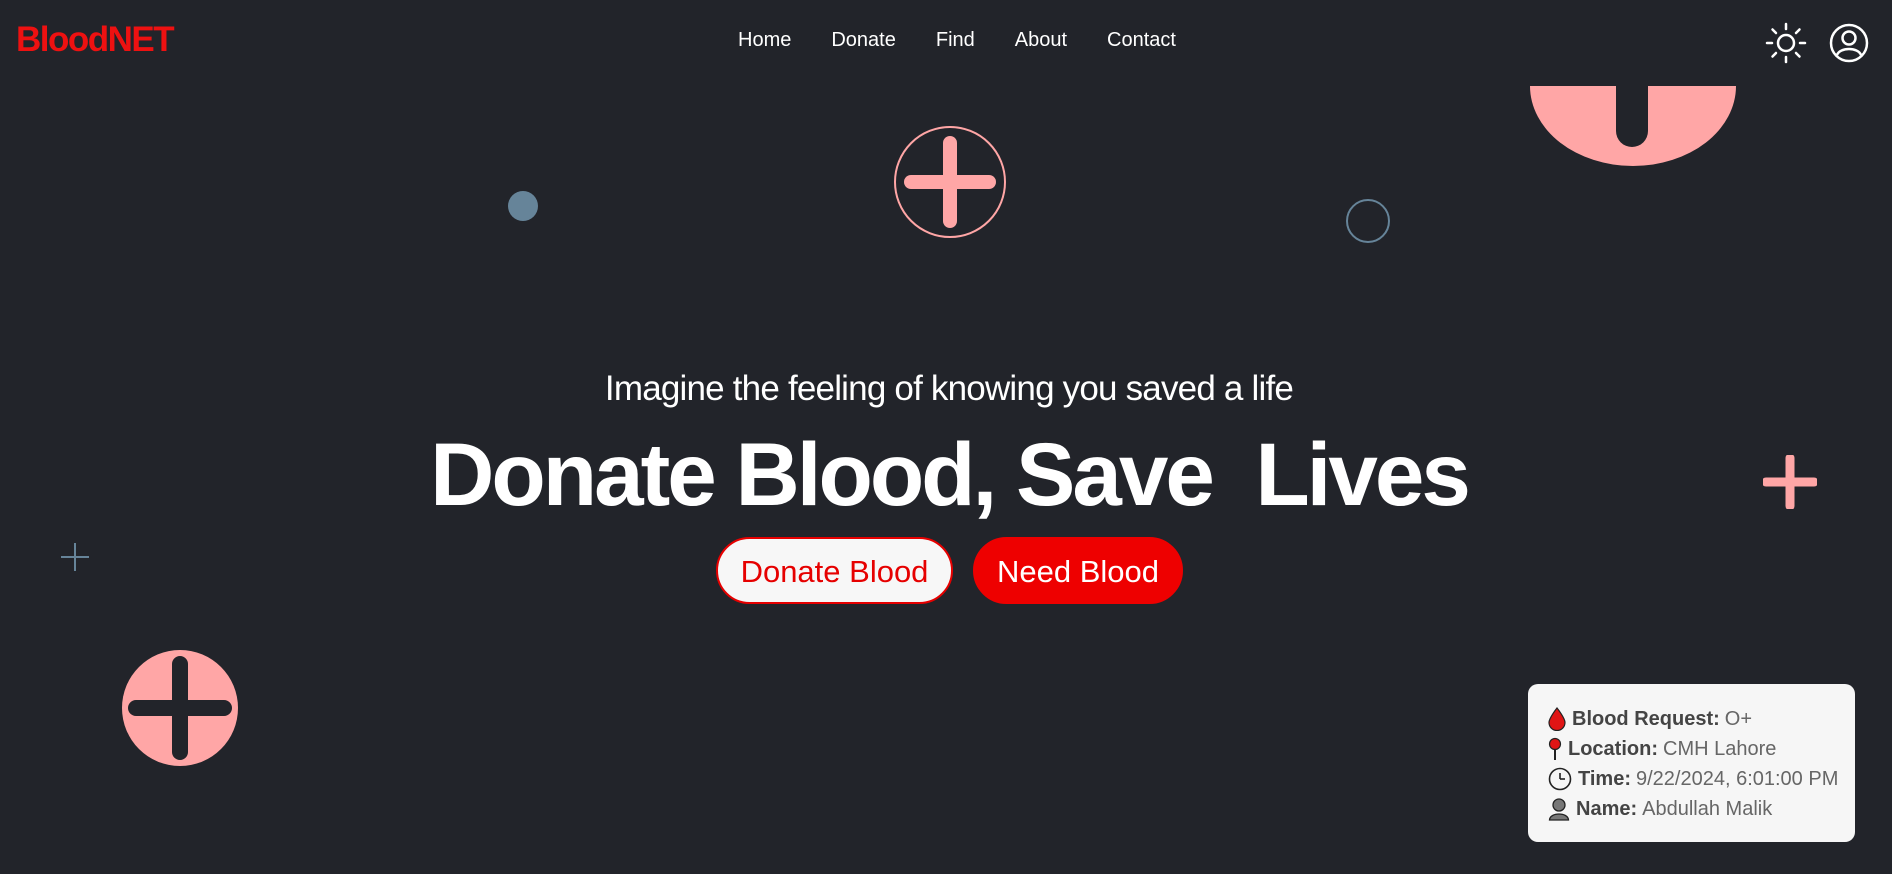  I want to click on nav-link-contact: Contact, so click(1141, 40).